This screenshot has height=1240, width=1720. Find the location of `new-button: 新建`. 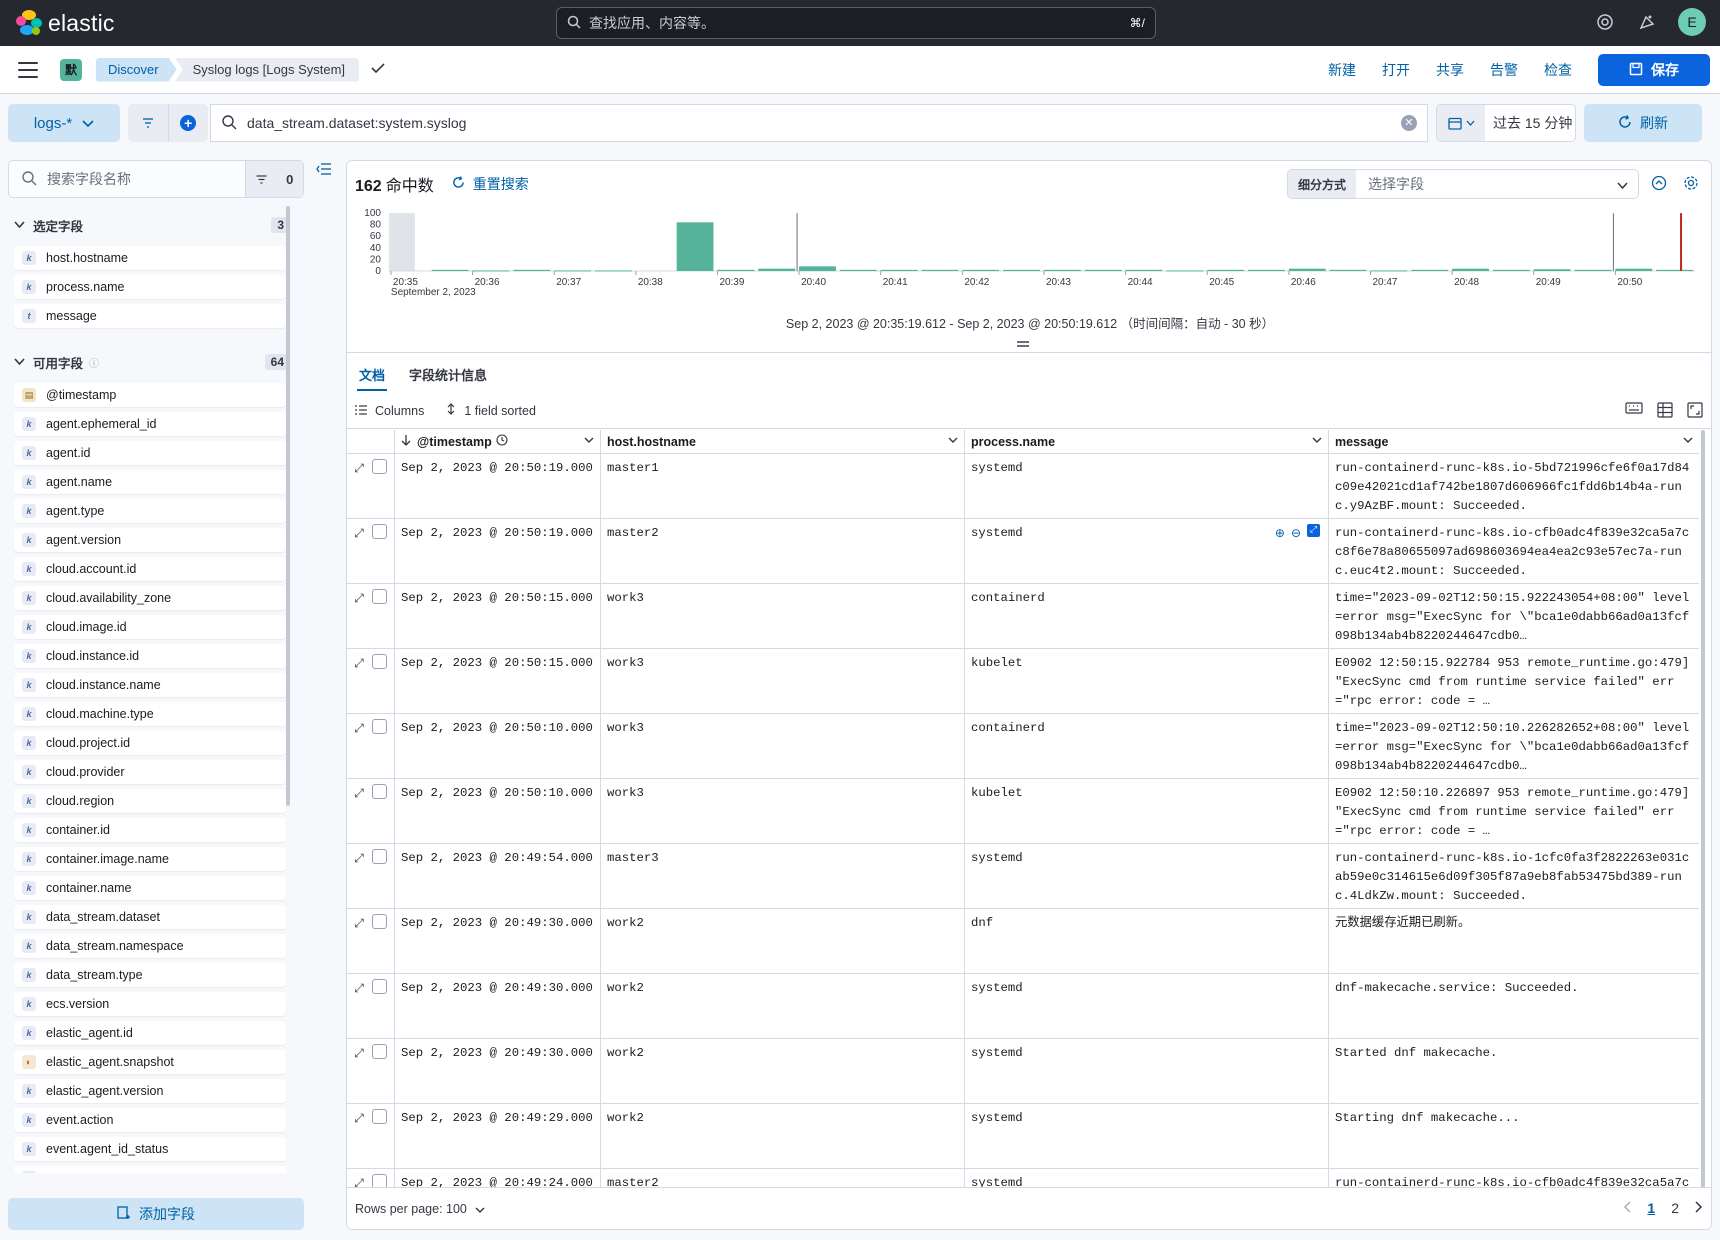

new-button: 新建 is located at coordinates (1342, 70).